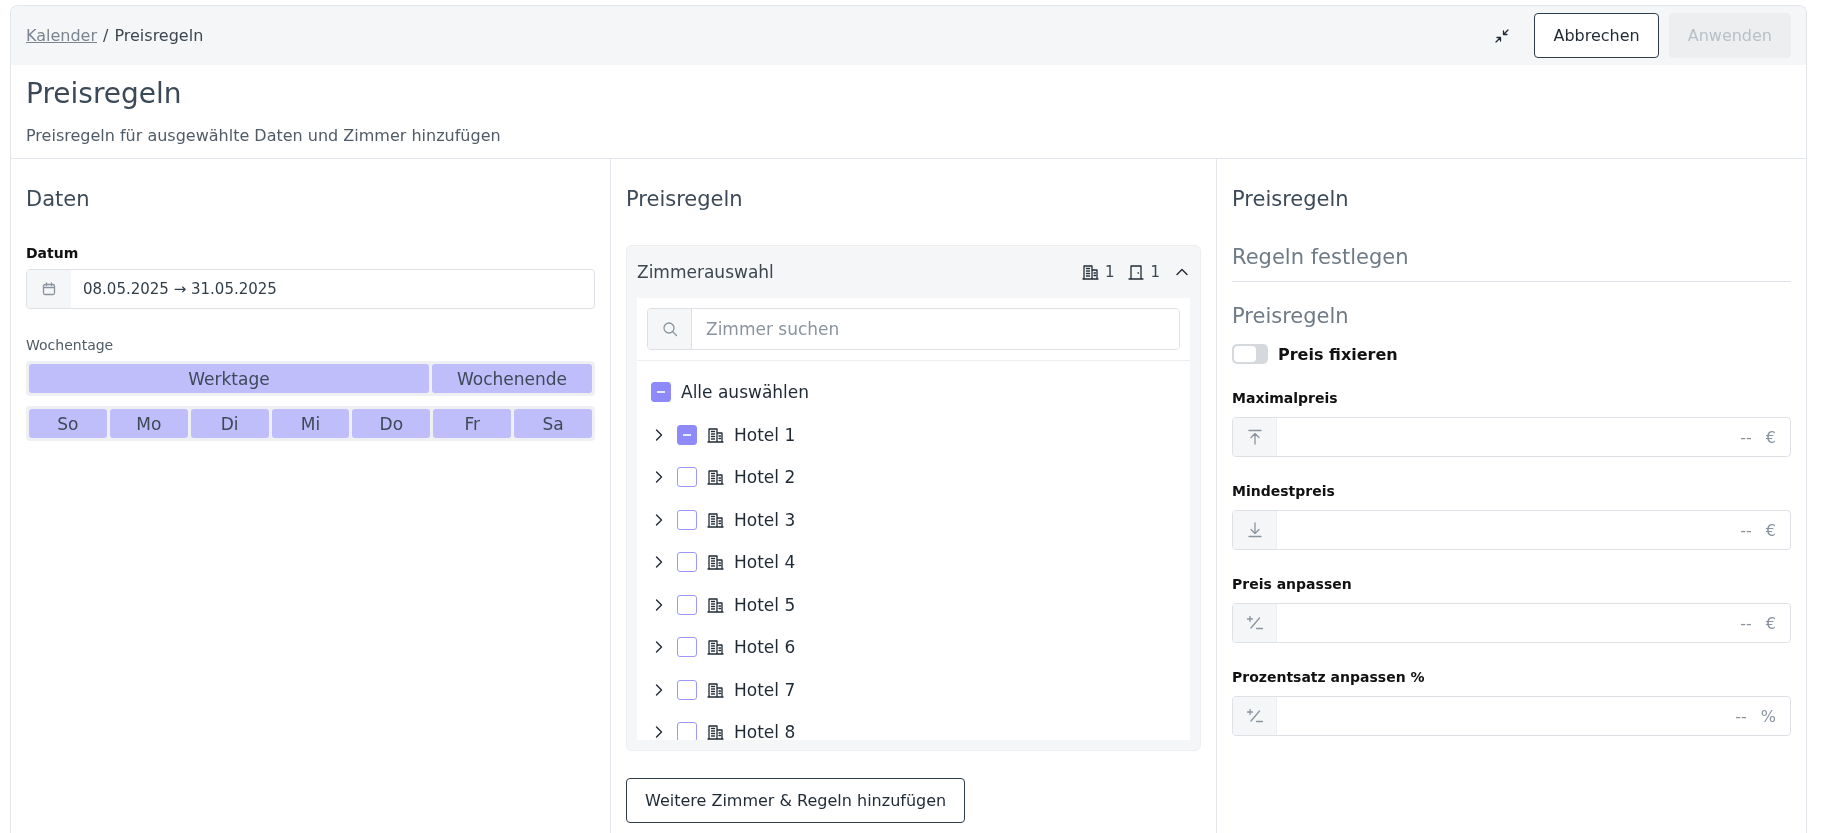  What do you see at coordinates (1291, 316) in the screenshot?
I see `subsection-heading: Preisregeln` at bounding box center [1291, 316].